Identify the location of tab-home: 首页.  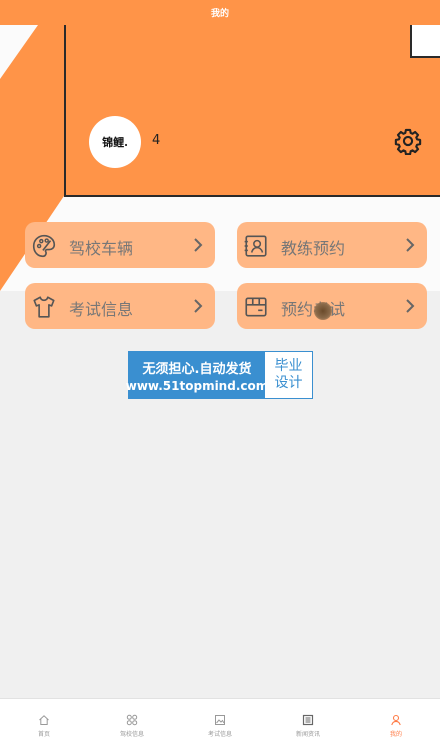
(44, 725).